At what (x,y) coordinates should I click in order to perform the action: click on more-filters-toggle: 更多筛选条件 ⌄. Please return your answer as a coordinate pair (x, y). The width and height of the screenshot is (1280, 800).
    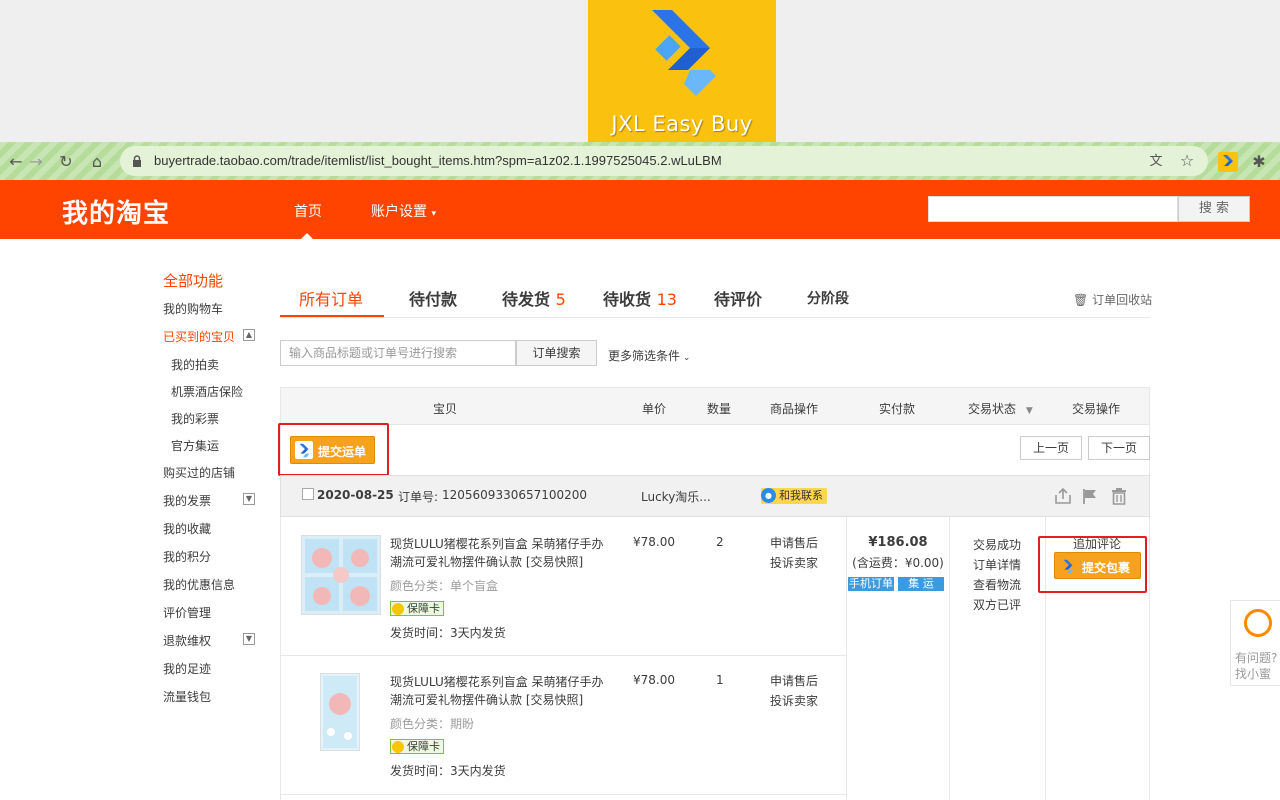
    Looking at the image, I should click on (649, 355).